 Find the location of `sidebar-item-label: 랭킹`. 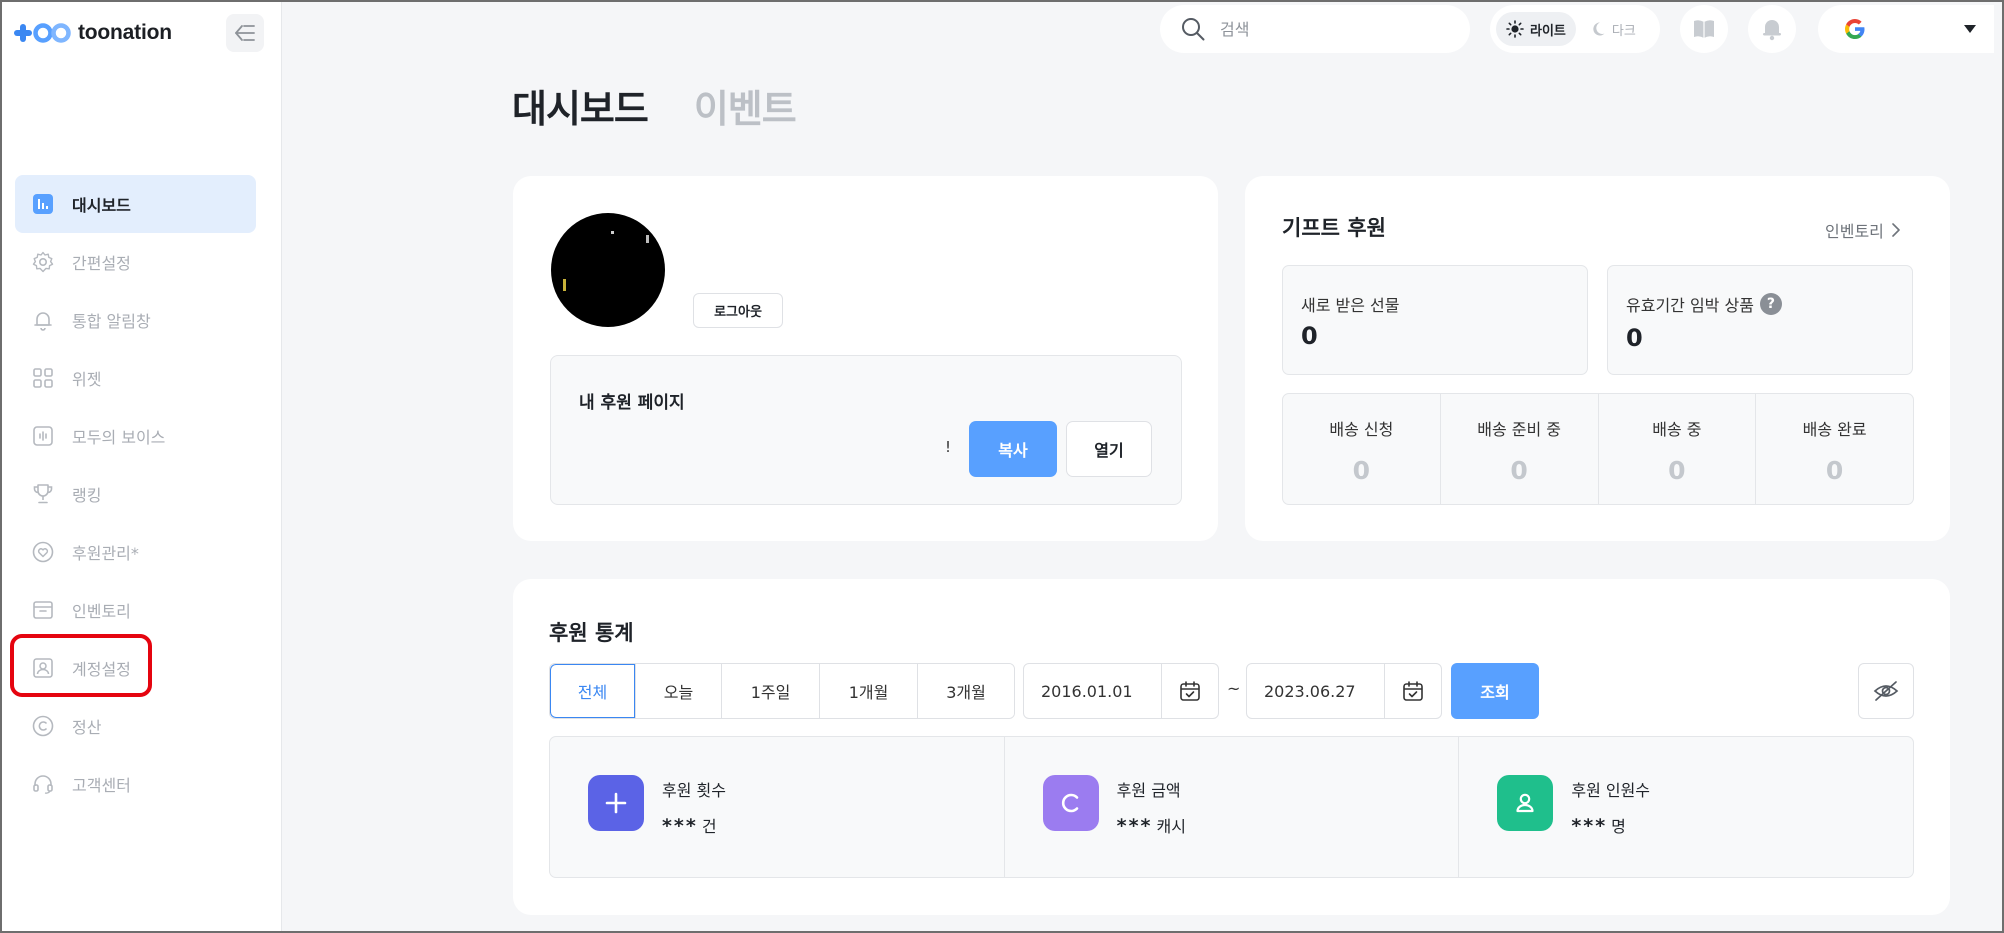

sidebar-item-label: 랭킹 is located at coordinates (87, 495).